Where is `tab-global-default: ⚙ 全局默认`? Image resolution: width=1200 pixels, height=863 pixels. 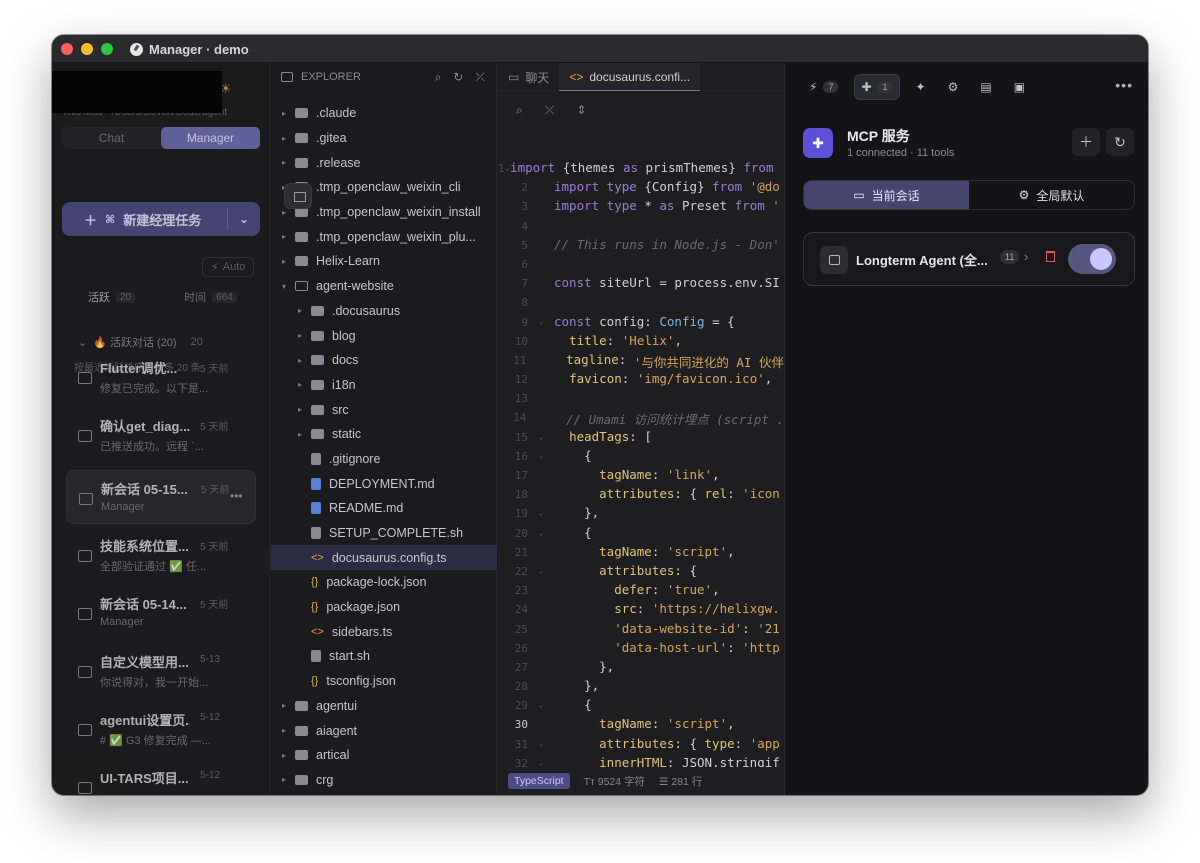
tab-global-default: ⚙ 全局默认 is located at coordinates (1051, 195).